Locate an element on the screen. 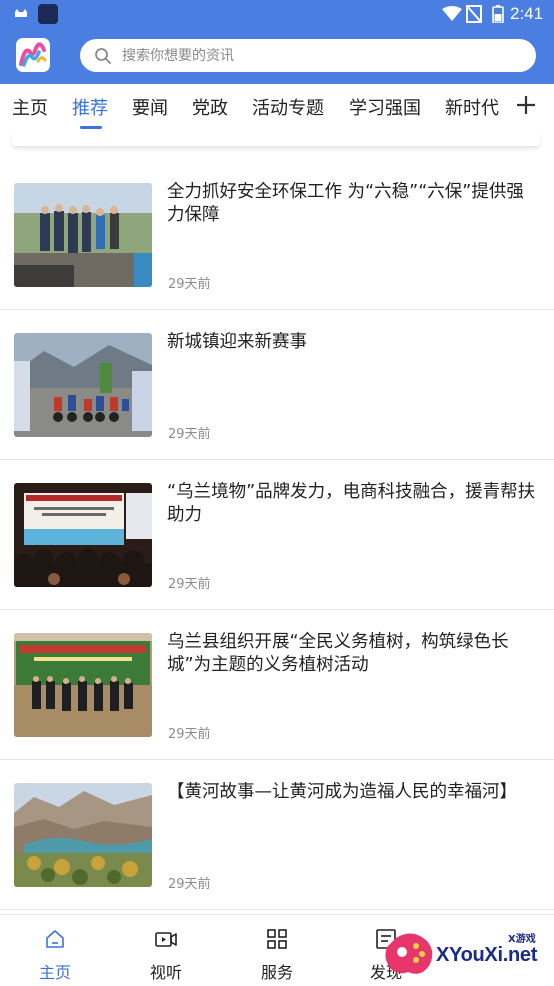  category-tabs: 主页 推荐 要闻 党政 活动专题 学习强国 新时代 is located at coordinates (277, 108).